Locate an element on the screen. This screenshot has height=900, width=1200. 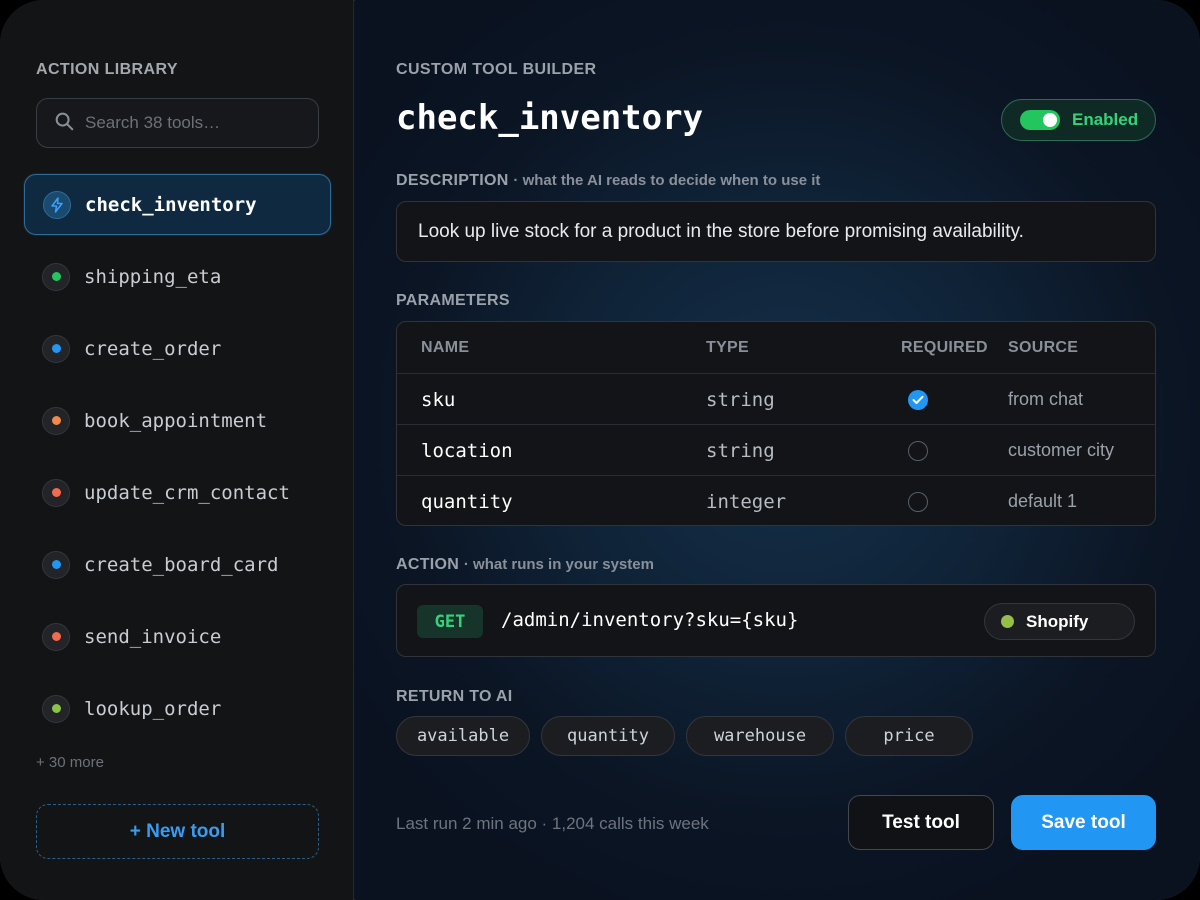
save-tool-button: Save tool is located at coordinates (1083, 822).